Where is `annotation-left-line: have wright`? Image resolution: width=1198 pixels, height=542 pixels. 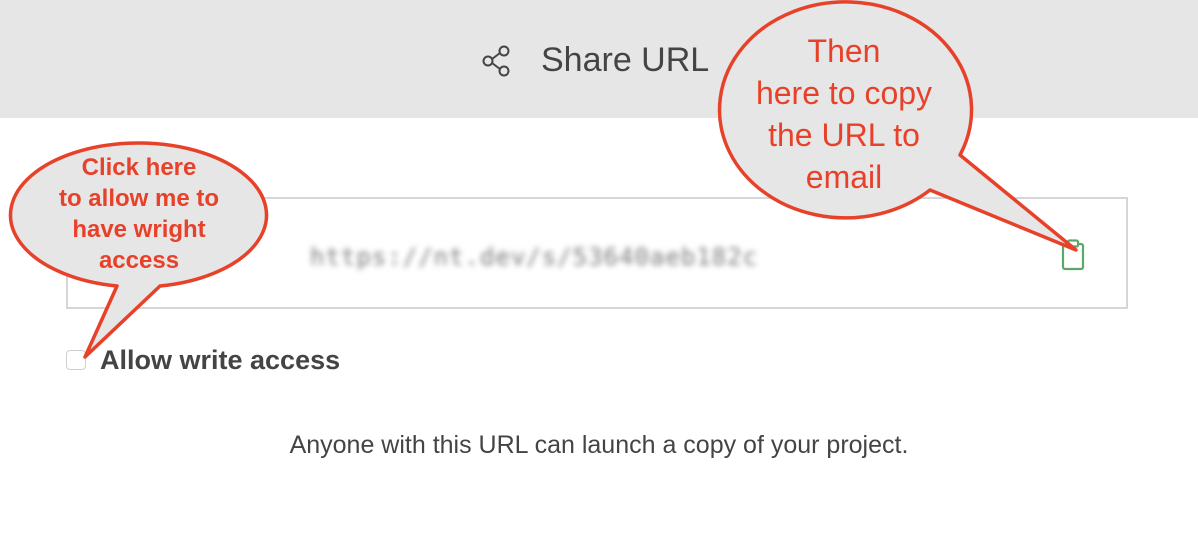 annotation-left-line: have wright is located at coordinates (139, 229).